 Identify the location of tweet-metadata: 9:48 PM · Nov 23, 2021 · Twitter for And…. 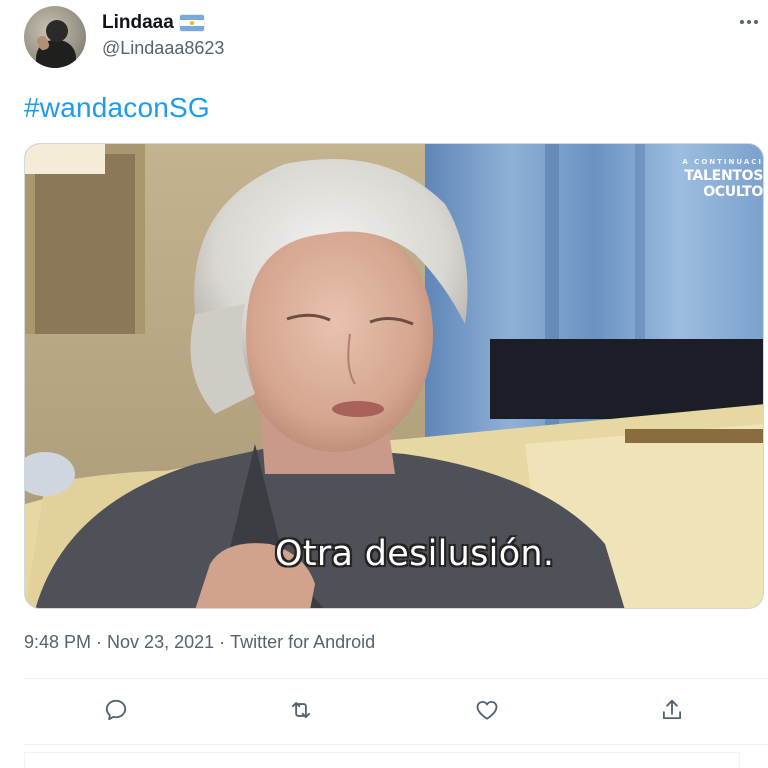
(199, 642).